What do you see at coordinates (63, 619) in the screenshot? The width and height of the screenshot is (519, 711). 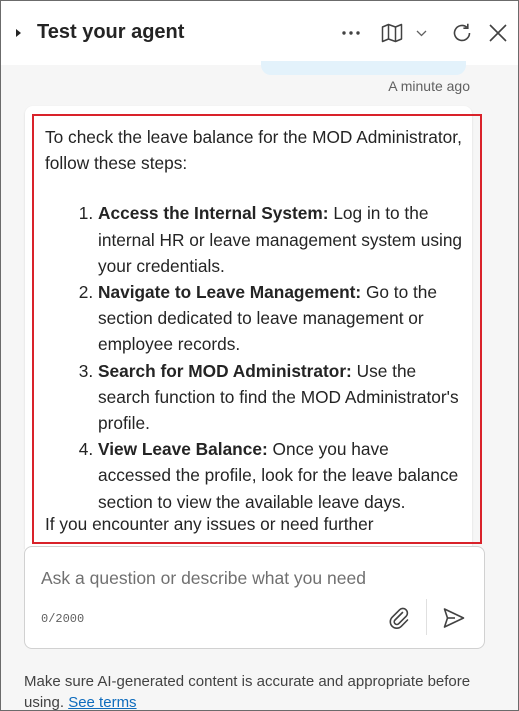 I see `char-counter: 0/2000` at bounding box center [63, 619].